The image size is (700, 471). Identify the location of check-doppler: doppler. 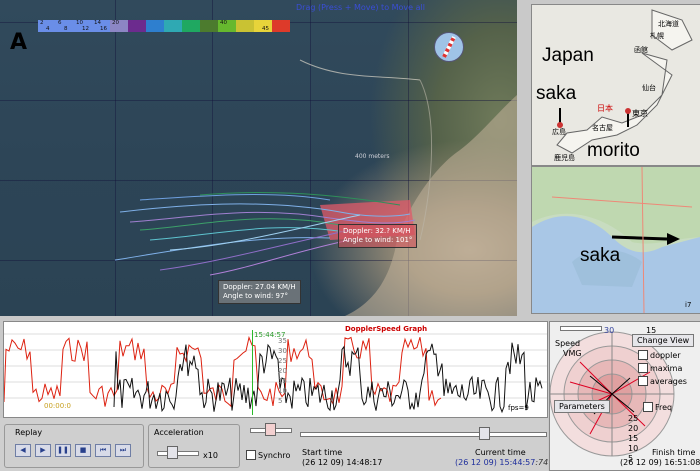
(662, 355).